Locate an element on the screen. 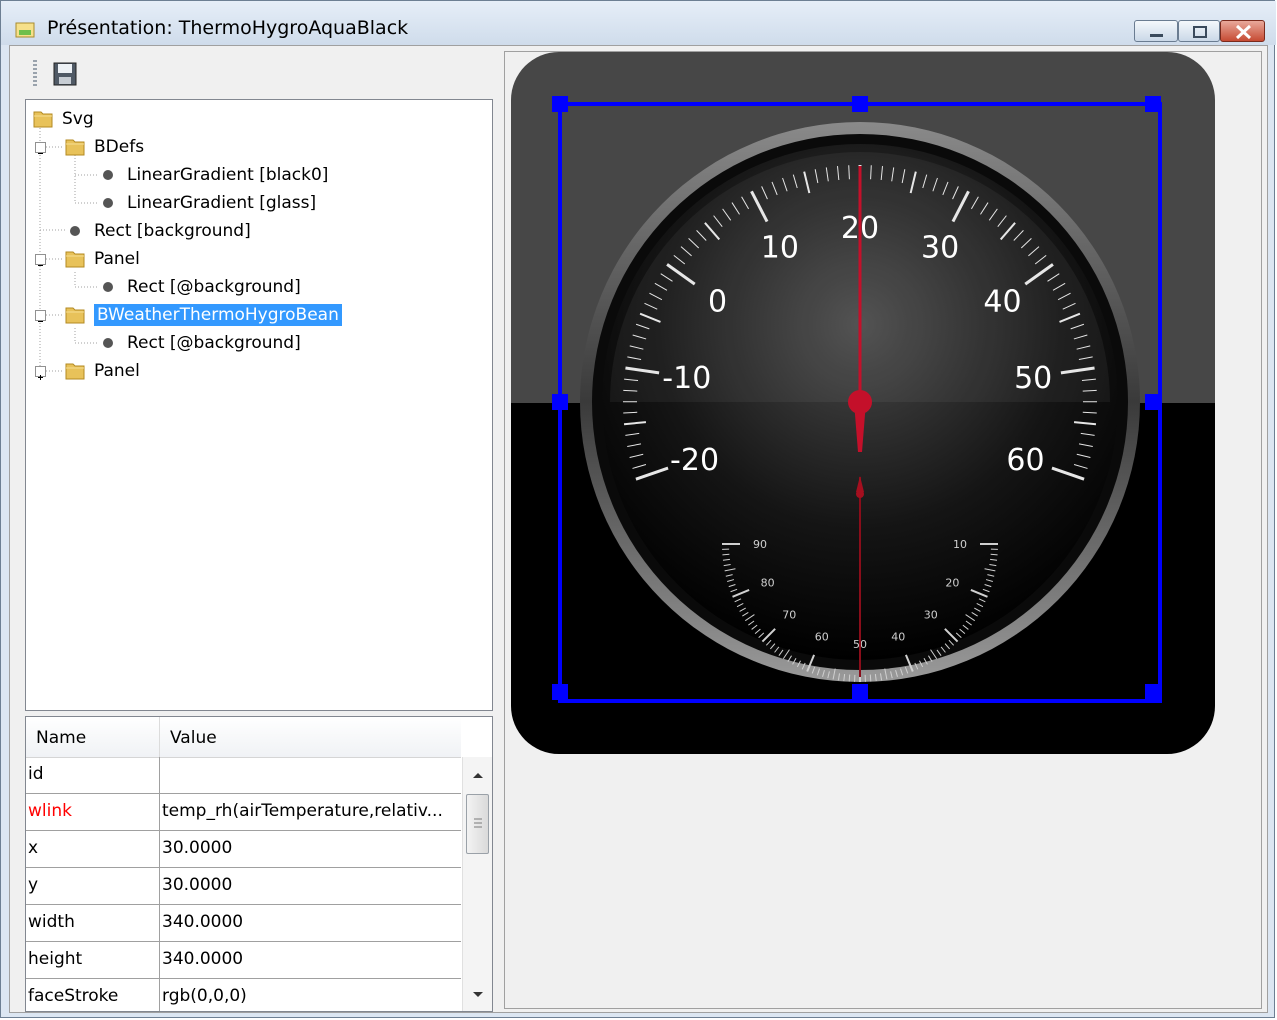 This screenshot has width=1277, height=1020. collapse-toggle-bweather is located at coordinates (40, 316).